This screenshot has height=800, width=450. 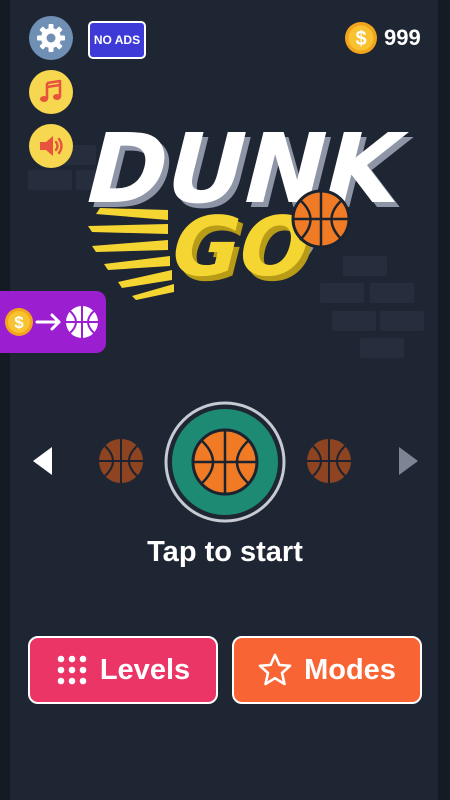 I want to click on tap-to-start-prompt: Tap to start, so click(x=225, y=552).